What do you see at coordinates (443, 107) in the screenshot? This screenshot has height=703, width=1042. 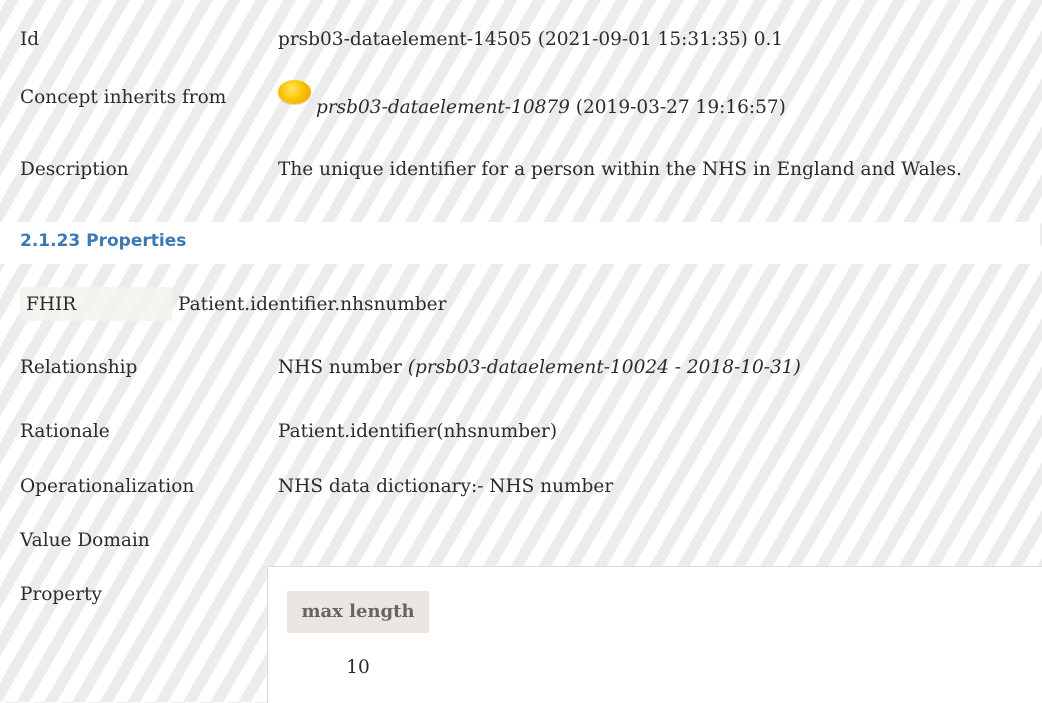 I see `concept-inherits-link: prsb03-dataelement-10879` at bounding box center [443, 107].